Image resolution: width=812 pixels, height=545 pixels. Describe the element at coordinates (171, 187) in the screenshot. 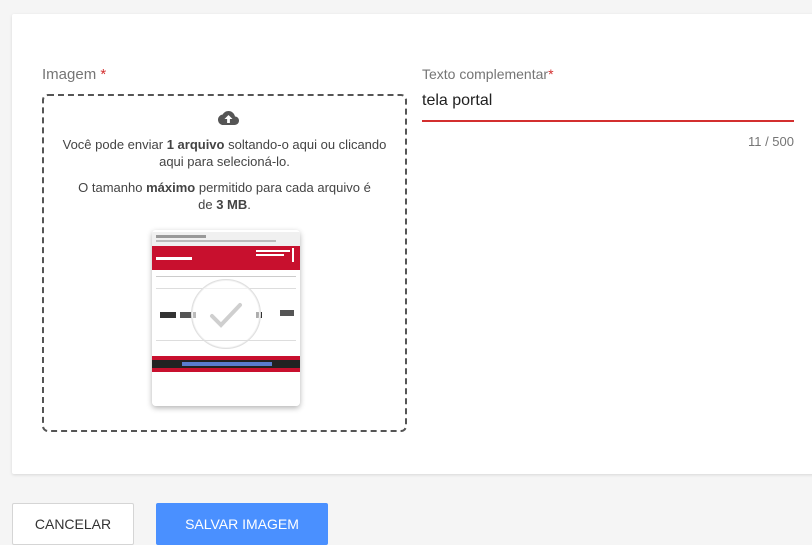

I see `size-text-max: máximo` at that location.